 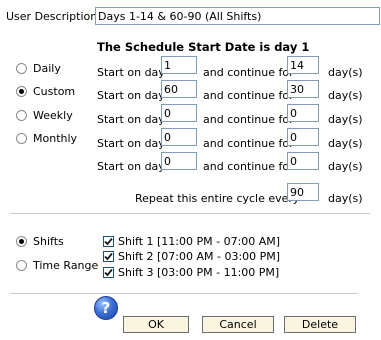 I want to click on repeat-cycle-unit: day(s), so click(x=345, y=198).